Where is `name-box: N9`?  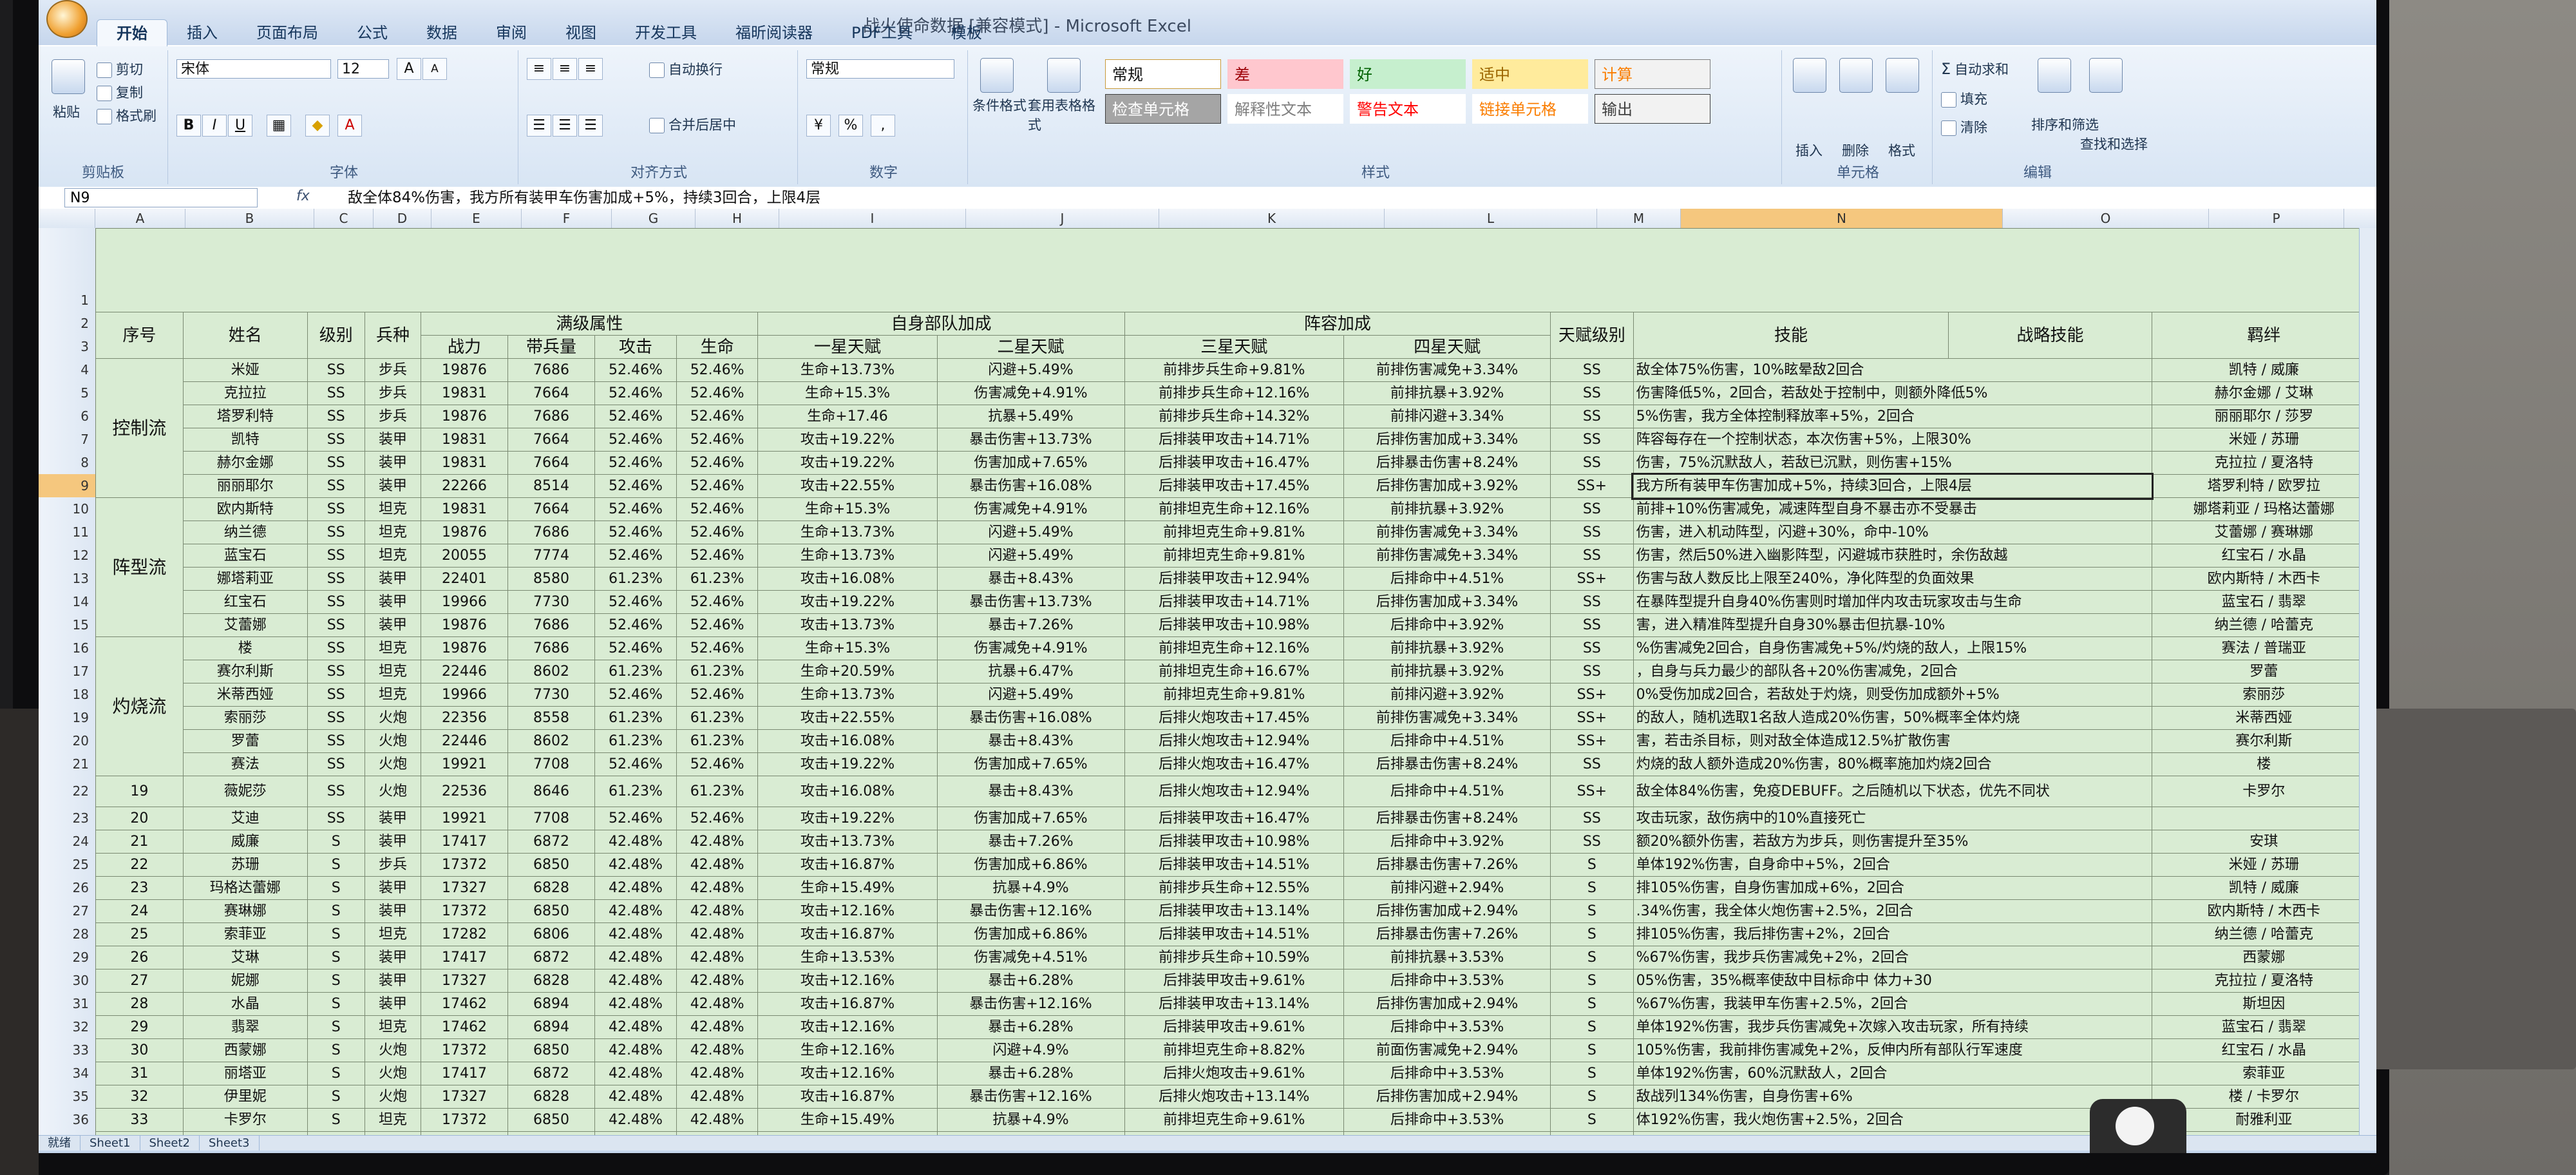
name-box: N9 is located at coordinates (161, 197).